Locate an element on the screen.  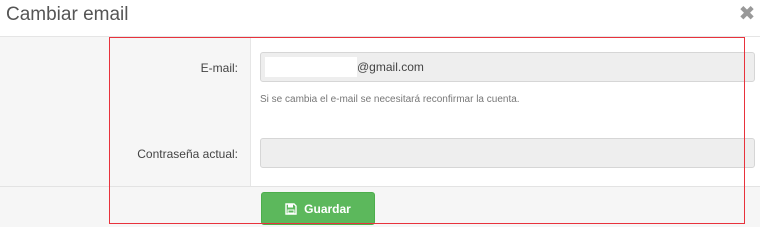
floppy-disk-icon is located at coordinates (291, 208).